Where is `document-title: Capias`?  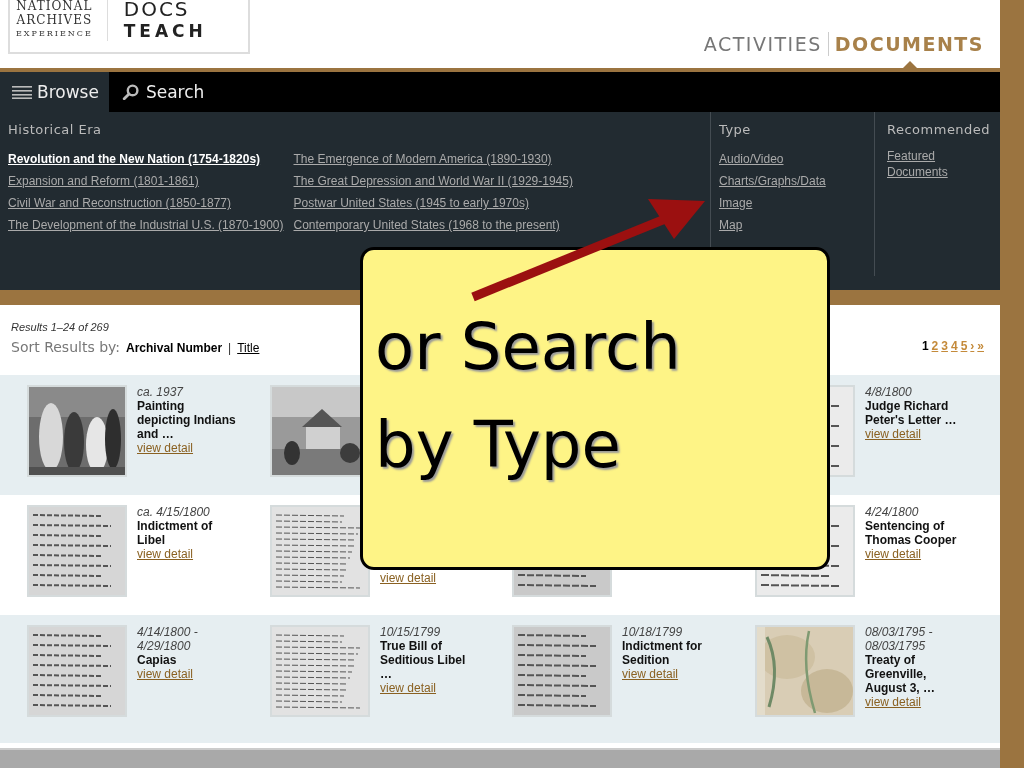 document-title: Capias is located at coordinates (157, 660).